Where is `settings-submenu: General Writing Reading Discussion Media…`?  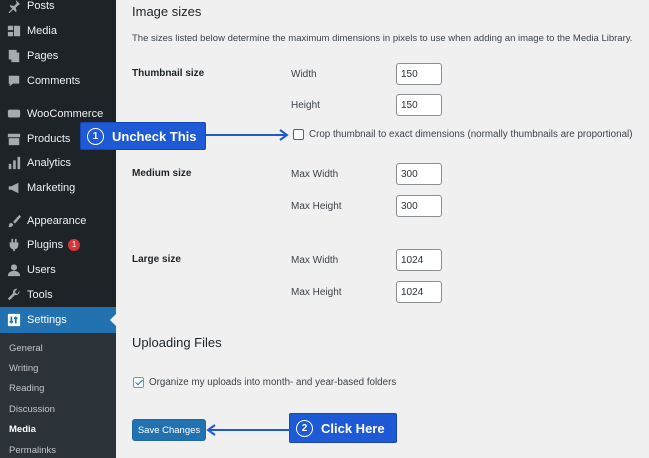 settings-submenu: General Writing Reading Discussion Media… is located at coordinates (58, 395).